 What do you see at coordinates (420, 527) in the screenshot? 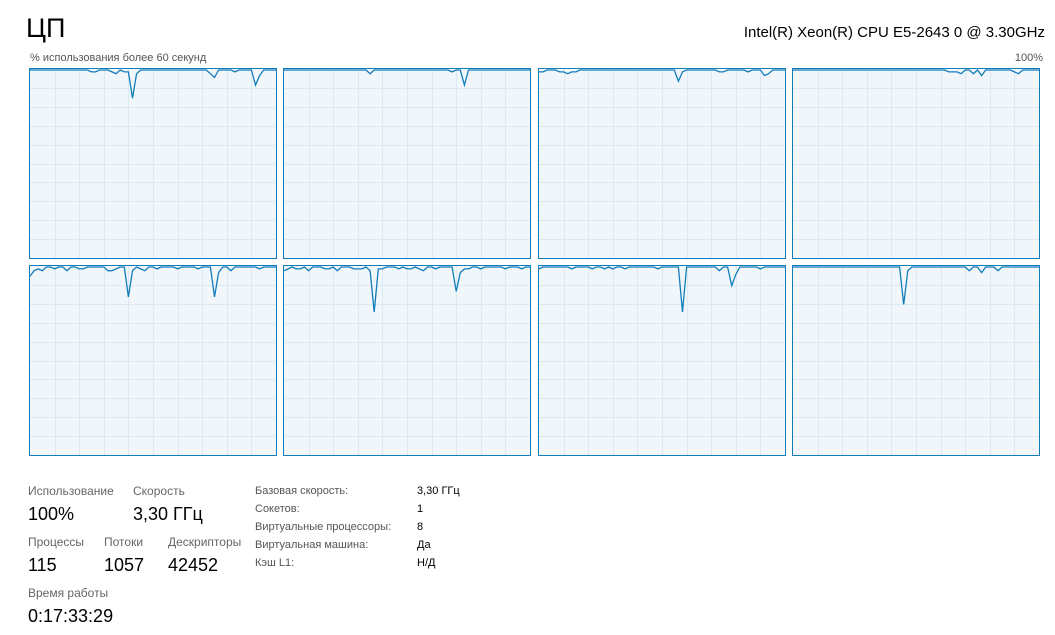
I see `virtual-processors-value: 8` at bounding box center [420, 527].